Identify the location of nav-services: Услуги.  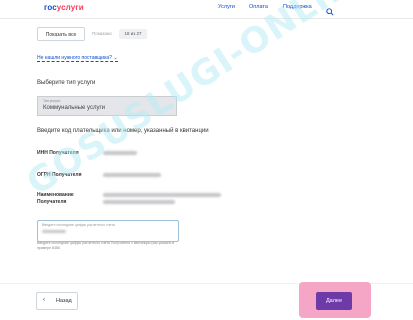
(226, 7).